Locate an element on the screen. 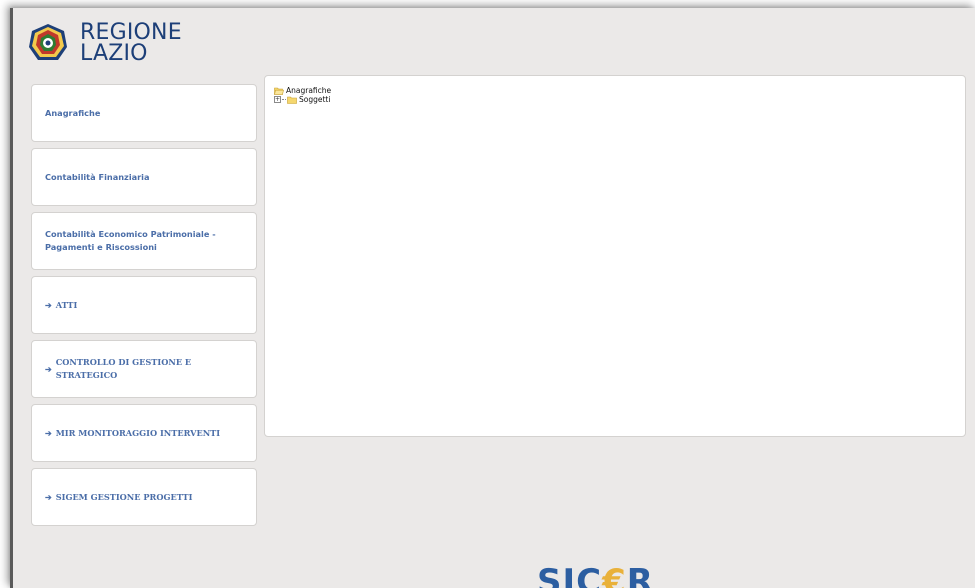  regione-lazio-logo: REGIONE LAZIO is located at coordinates (105, 43).